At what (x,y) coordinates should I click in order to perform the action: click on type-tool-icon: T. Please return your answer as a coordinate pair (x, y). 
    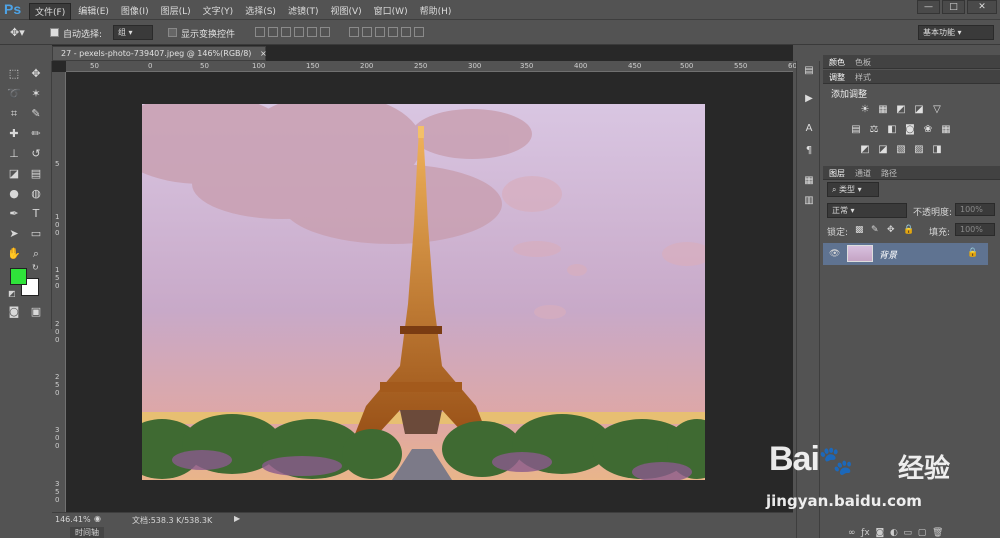
    Looking at the image, I should click on (36, 214).